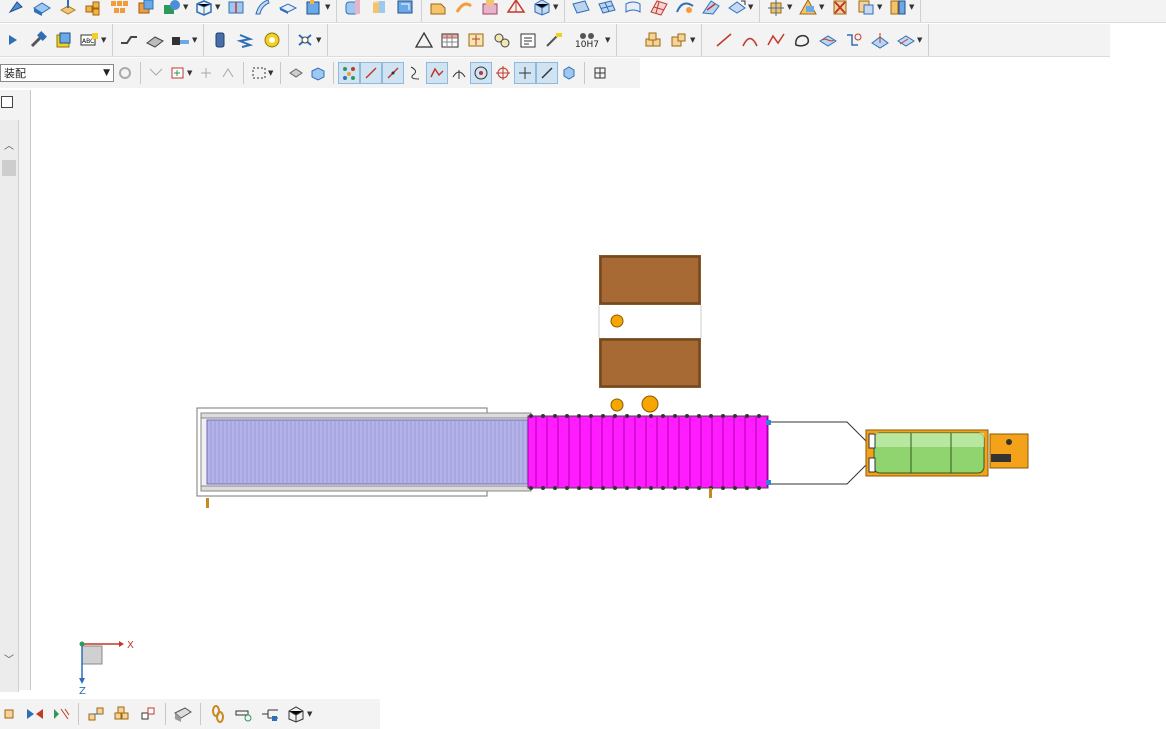 This screenshot has width=1166, height=729. I want to click on thread-hole-icon, so click(305, 40).